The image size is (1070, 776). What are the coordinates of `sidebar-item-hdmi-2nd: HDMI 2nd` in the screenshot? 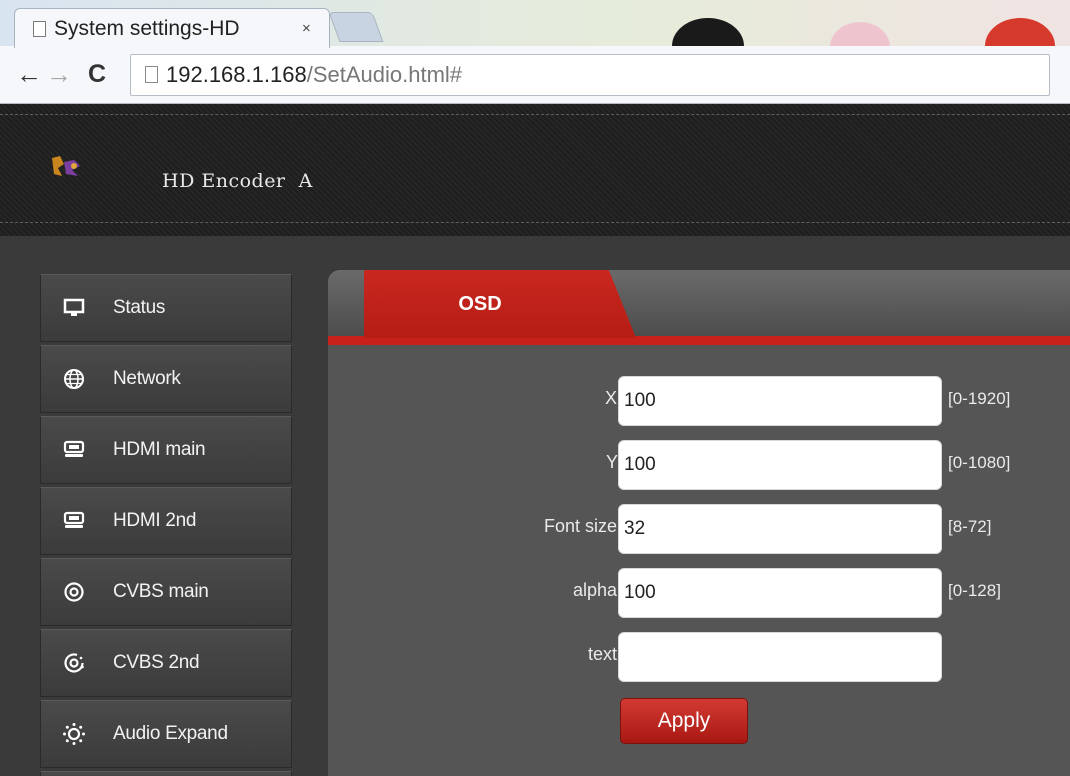 It's located at (166, 521).